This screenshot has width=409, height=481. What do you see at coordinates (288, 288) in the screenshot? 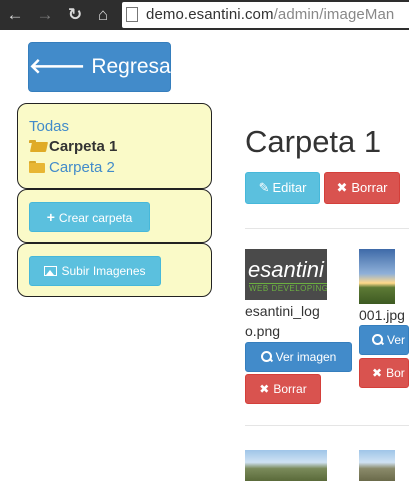
I see `logo-tagline: WEB DEVELOPING` at bounding box center [288, 288].